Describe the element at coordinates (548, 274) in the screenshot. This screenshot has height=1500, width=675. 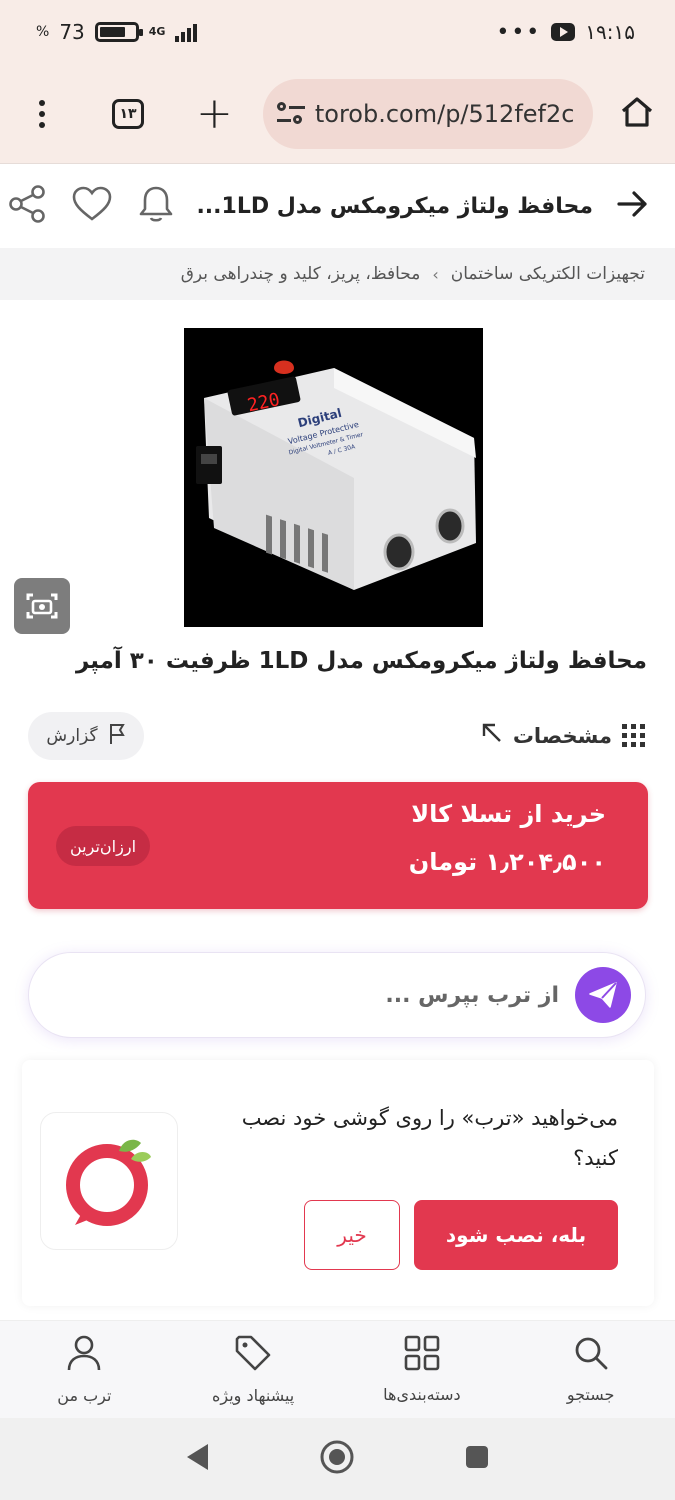
I see `breadcrumb-item: تجهیزات الکتریکی ساختمان` at that location.